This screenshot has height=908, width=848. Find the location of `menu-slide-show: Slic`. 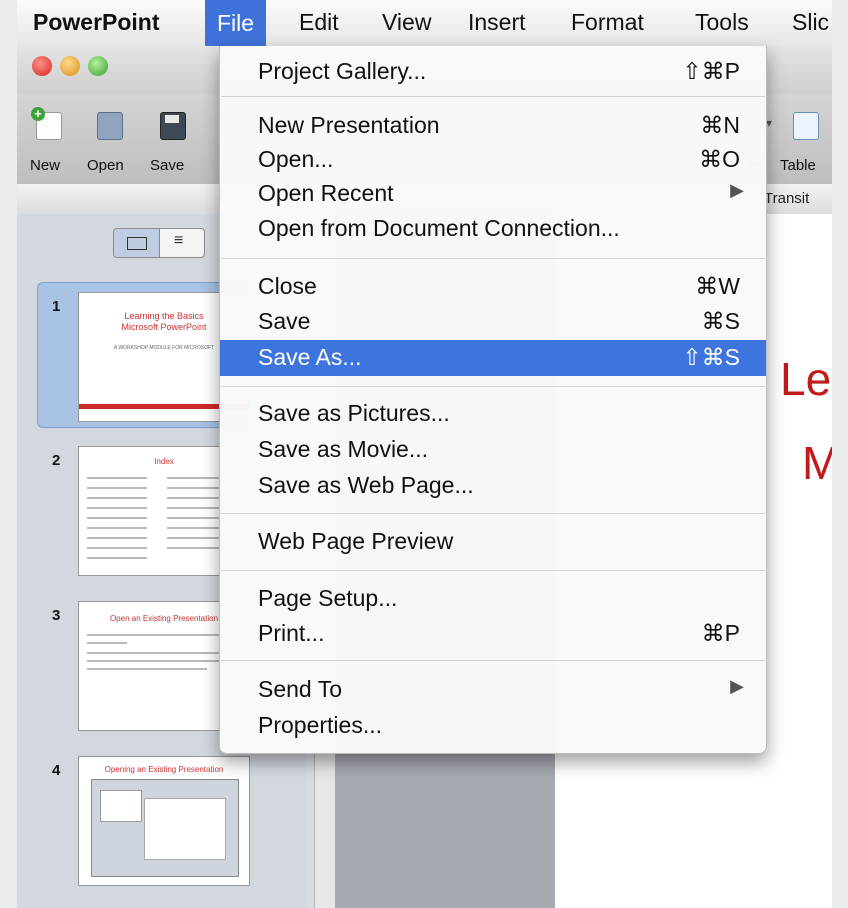

menu-slide-show: Slic is located at coordinates (810, 22).